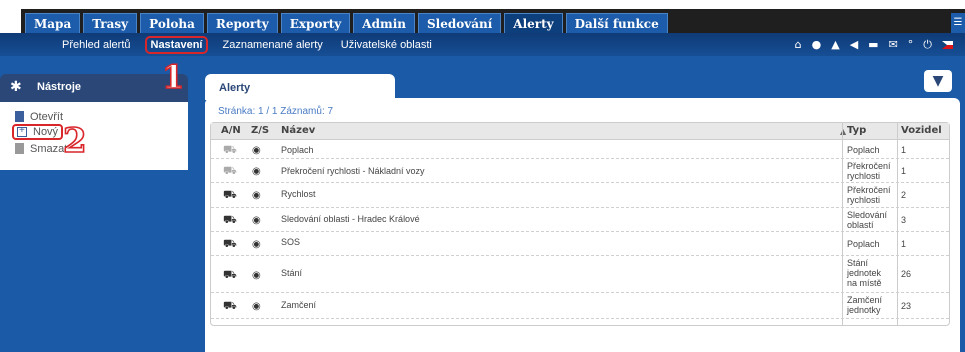 The width and height of the screenshot is (965, 352). I want to click on row-typ: Zamčení jednotky, so click(865, 305).